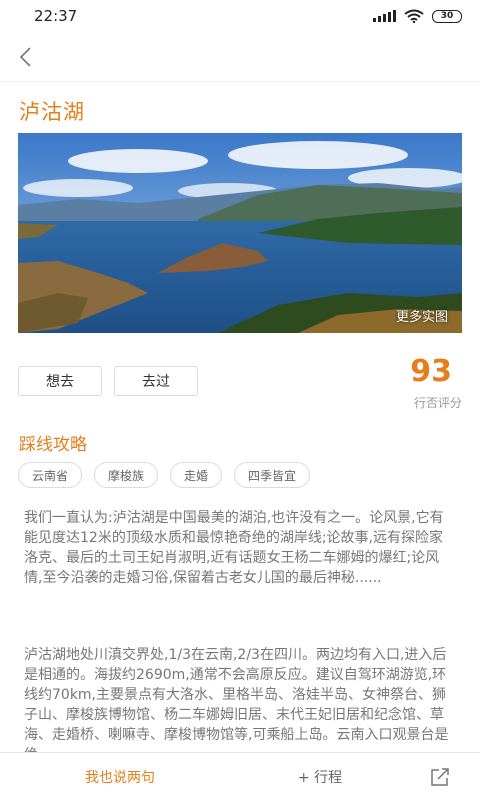  Describe the element at coordinates (437, 403) in the screenshot. I see `rating-label: 行否评分` at that location.